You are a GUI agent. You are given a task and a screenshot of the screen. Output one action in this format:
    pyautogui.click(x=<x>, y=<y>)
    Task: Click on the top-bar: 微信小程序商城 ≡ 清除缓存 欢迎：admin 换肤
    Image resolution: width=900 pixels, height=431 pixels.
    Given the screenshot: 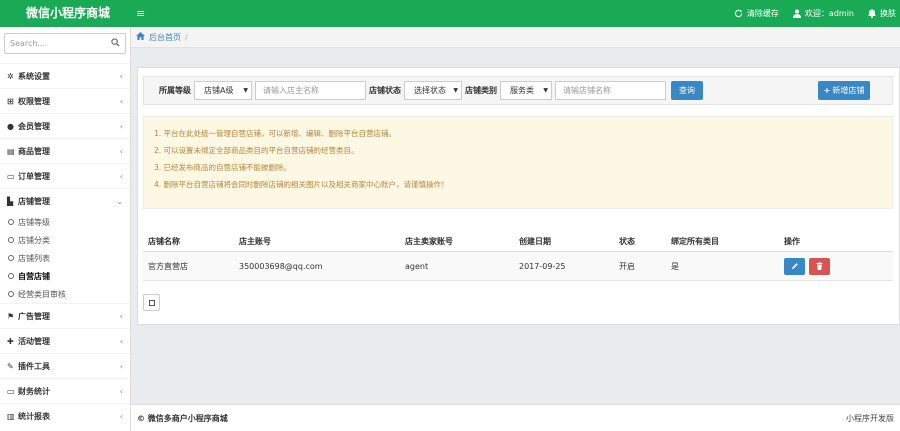 What is the action you would take?
    pyautogui.click(x=450, y=13)
    